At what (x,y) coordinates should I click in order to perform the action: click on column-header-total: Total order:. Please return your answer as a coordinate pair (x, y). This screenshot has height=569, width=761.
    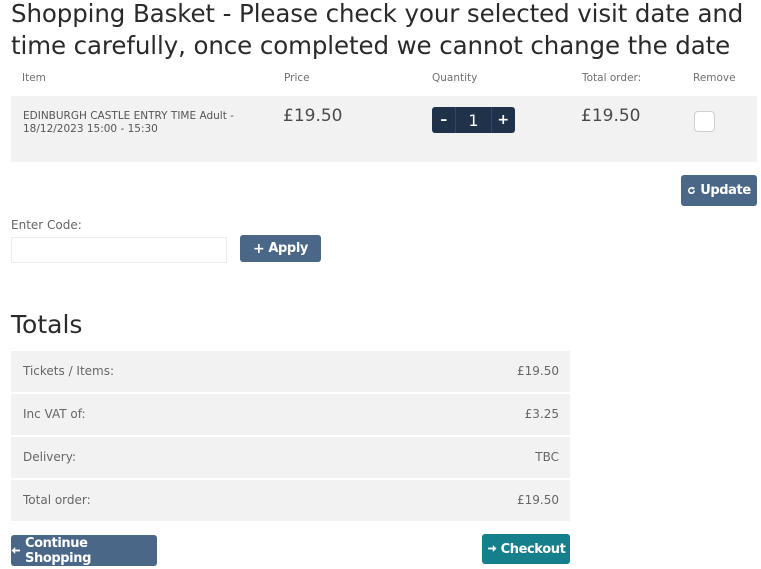
    Looking at the image, I should click on (612, 78).